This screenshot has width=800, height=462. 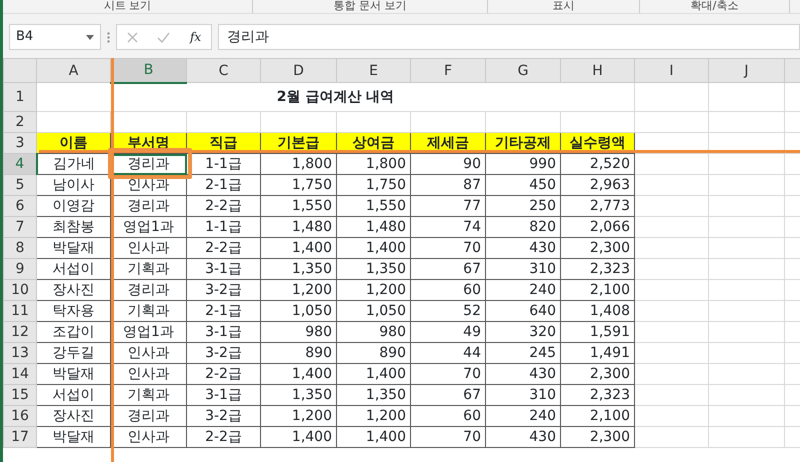 I want to click on cancel-icon, so click(x=132, y=37).